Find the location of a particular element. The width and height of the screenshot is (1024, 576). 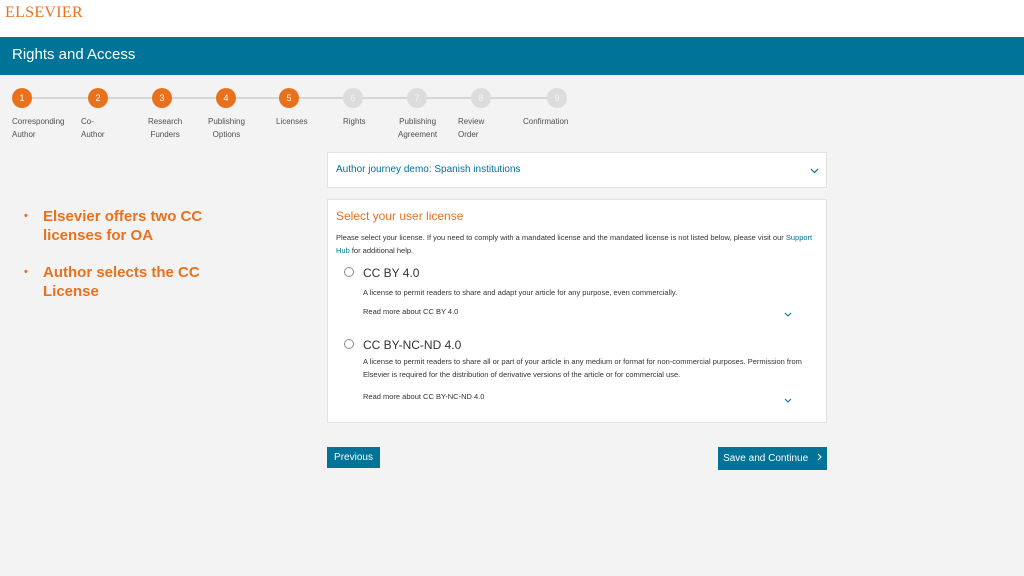

step-number: 2 is located at coordinates (98, 98).